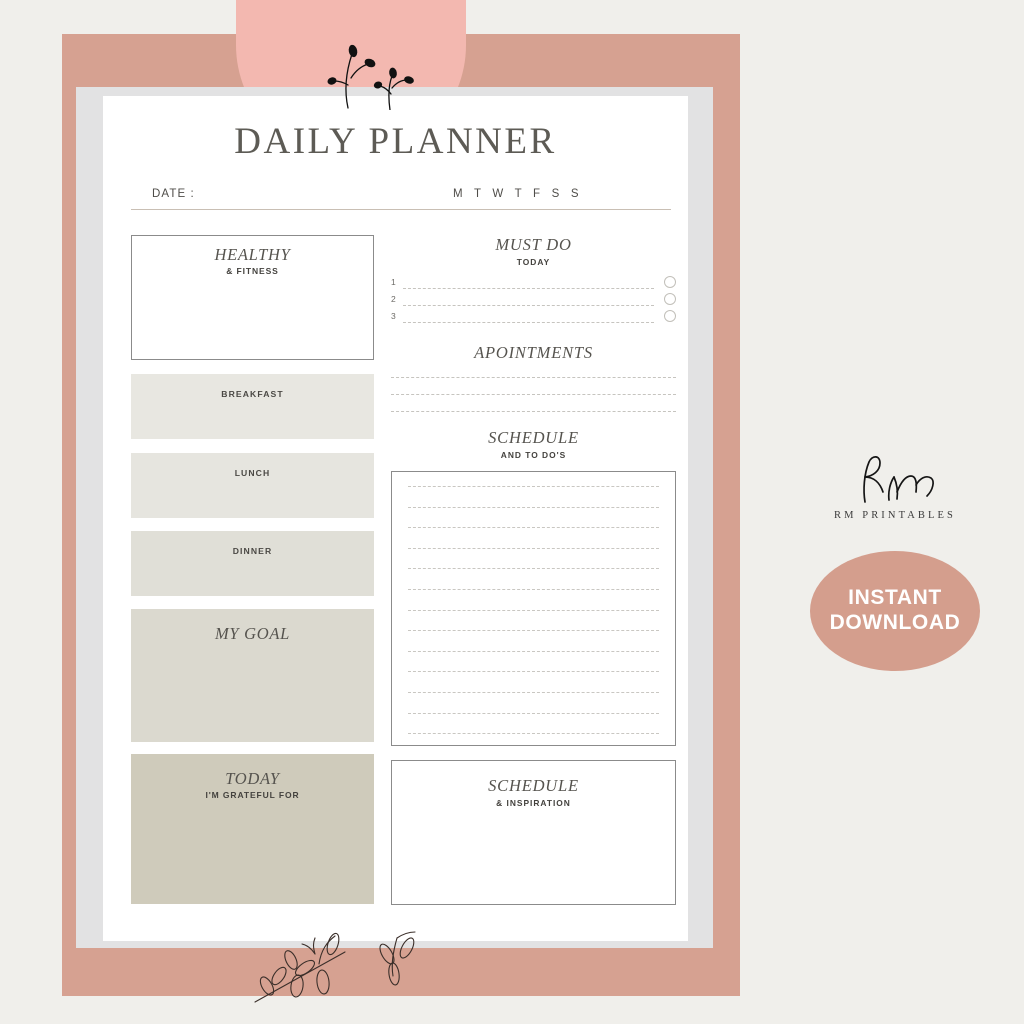 The image size is (1024, 1024). Describe the element at coordinates (393, 316) in the screenshot. I see `must-do-number: 3` at that location.